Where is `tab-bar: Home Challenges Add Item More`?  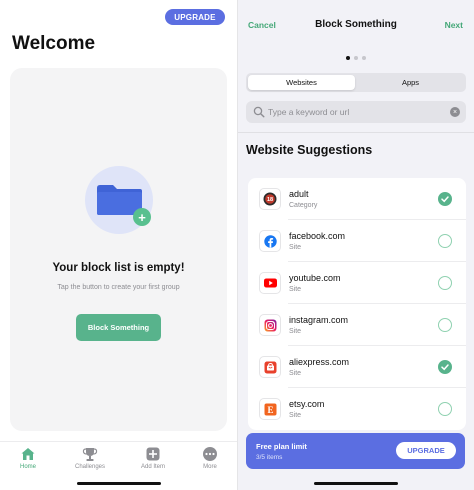 tab-bar: Home Challenges Add Item More is located at coordinates (118, 458).